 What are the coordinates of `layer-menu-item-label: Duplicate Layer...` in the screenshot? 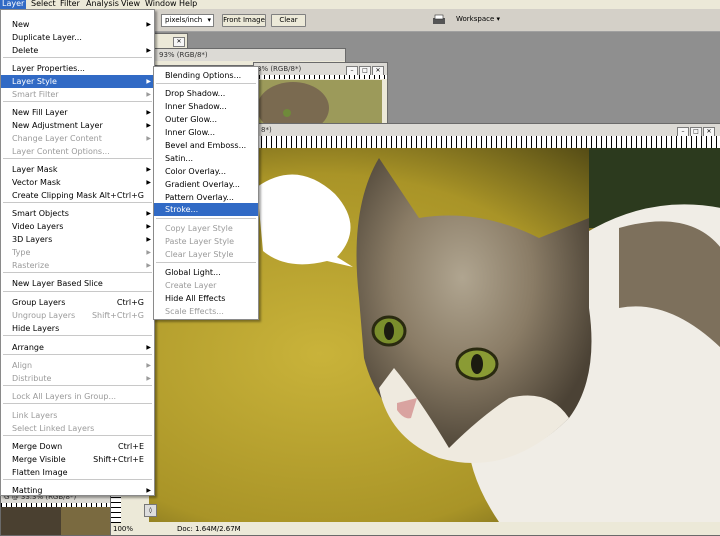 It's located at (47, 37).